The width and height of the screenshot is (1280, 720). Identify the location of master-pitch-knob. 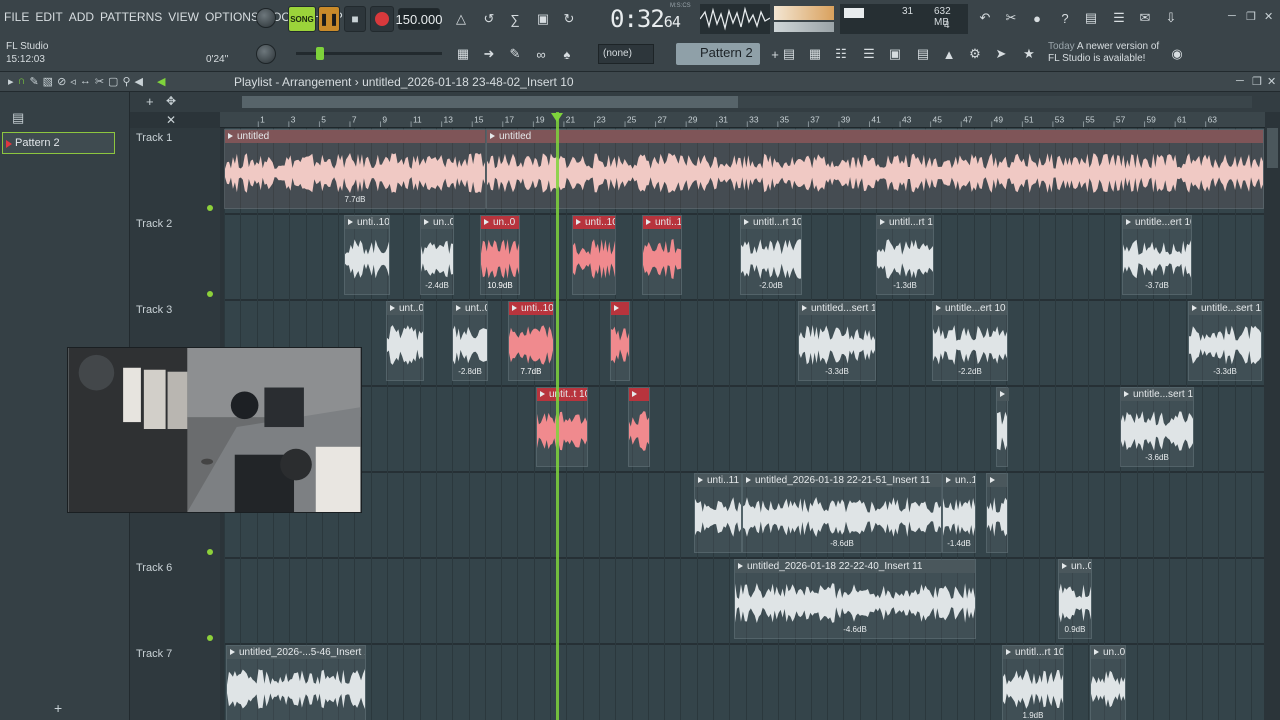
(266, 54).